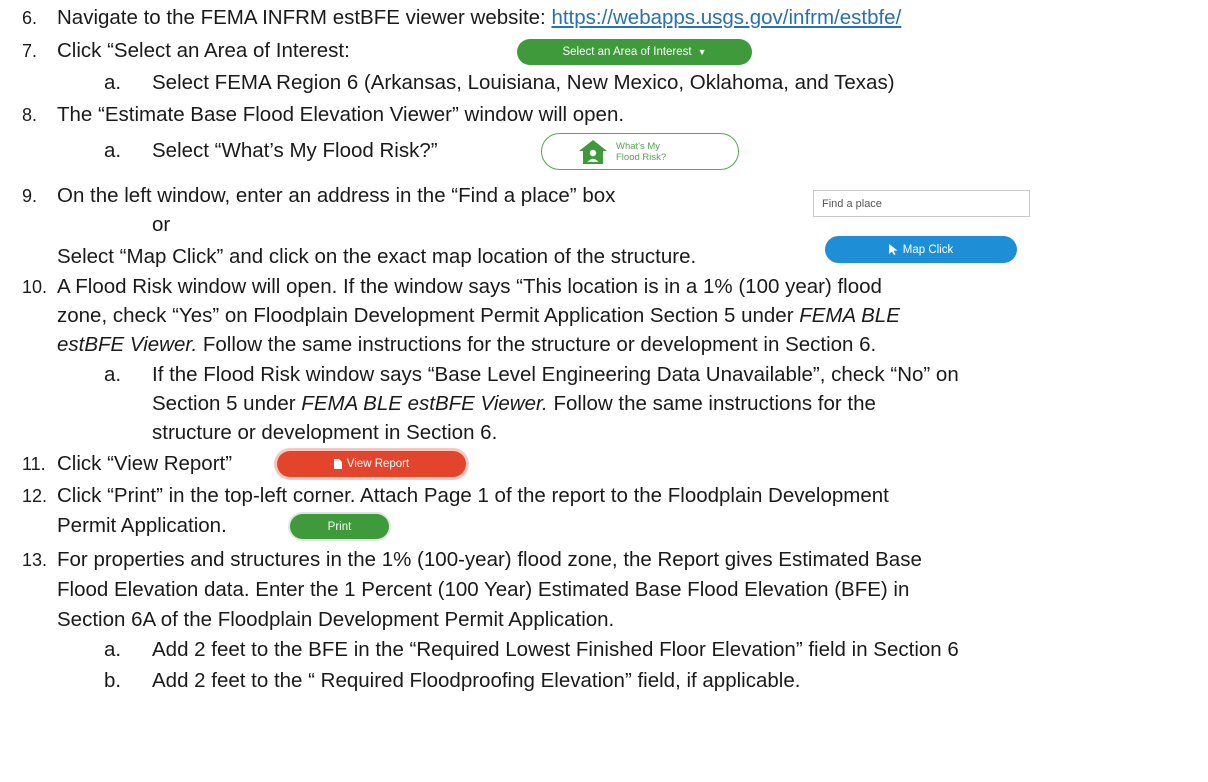  Describe the element at coordinates (30, 51) in the screenshot. I see `step-7-number: 7.` at that location.